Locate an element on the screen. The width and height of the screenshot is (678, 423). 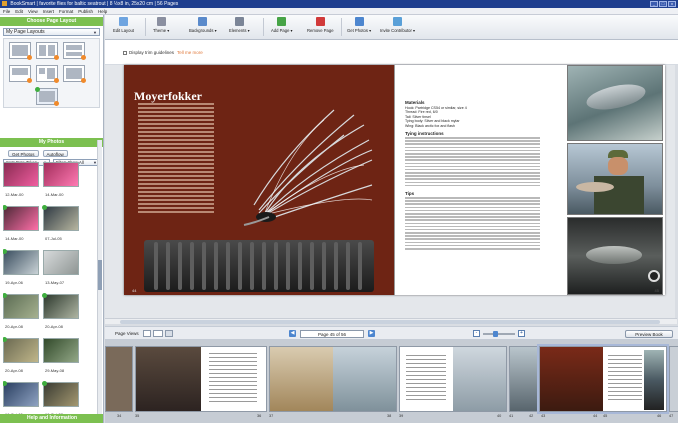
trout-photo is located at coordinates (615, 103).